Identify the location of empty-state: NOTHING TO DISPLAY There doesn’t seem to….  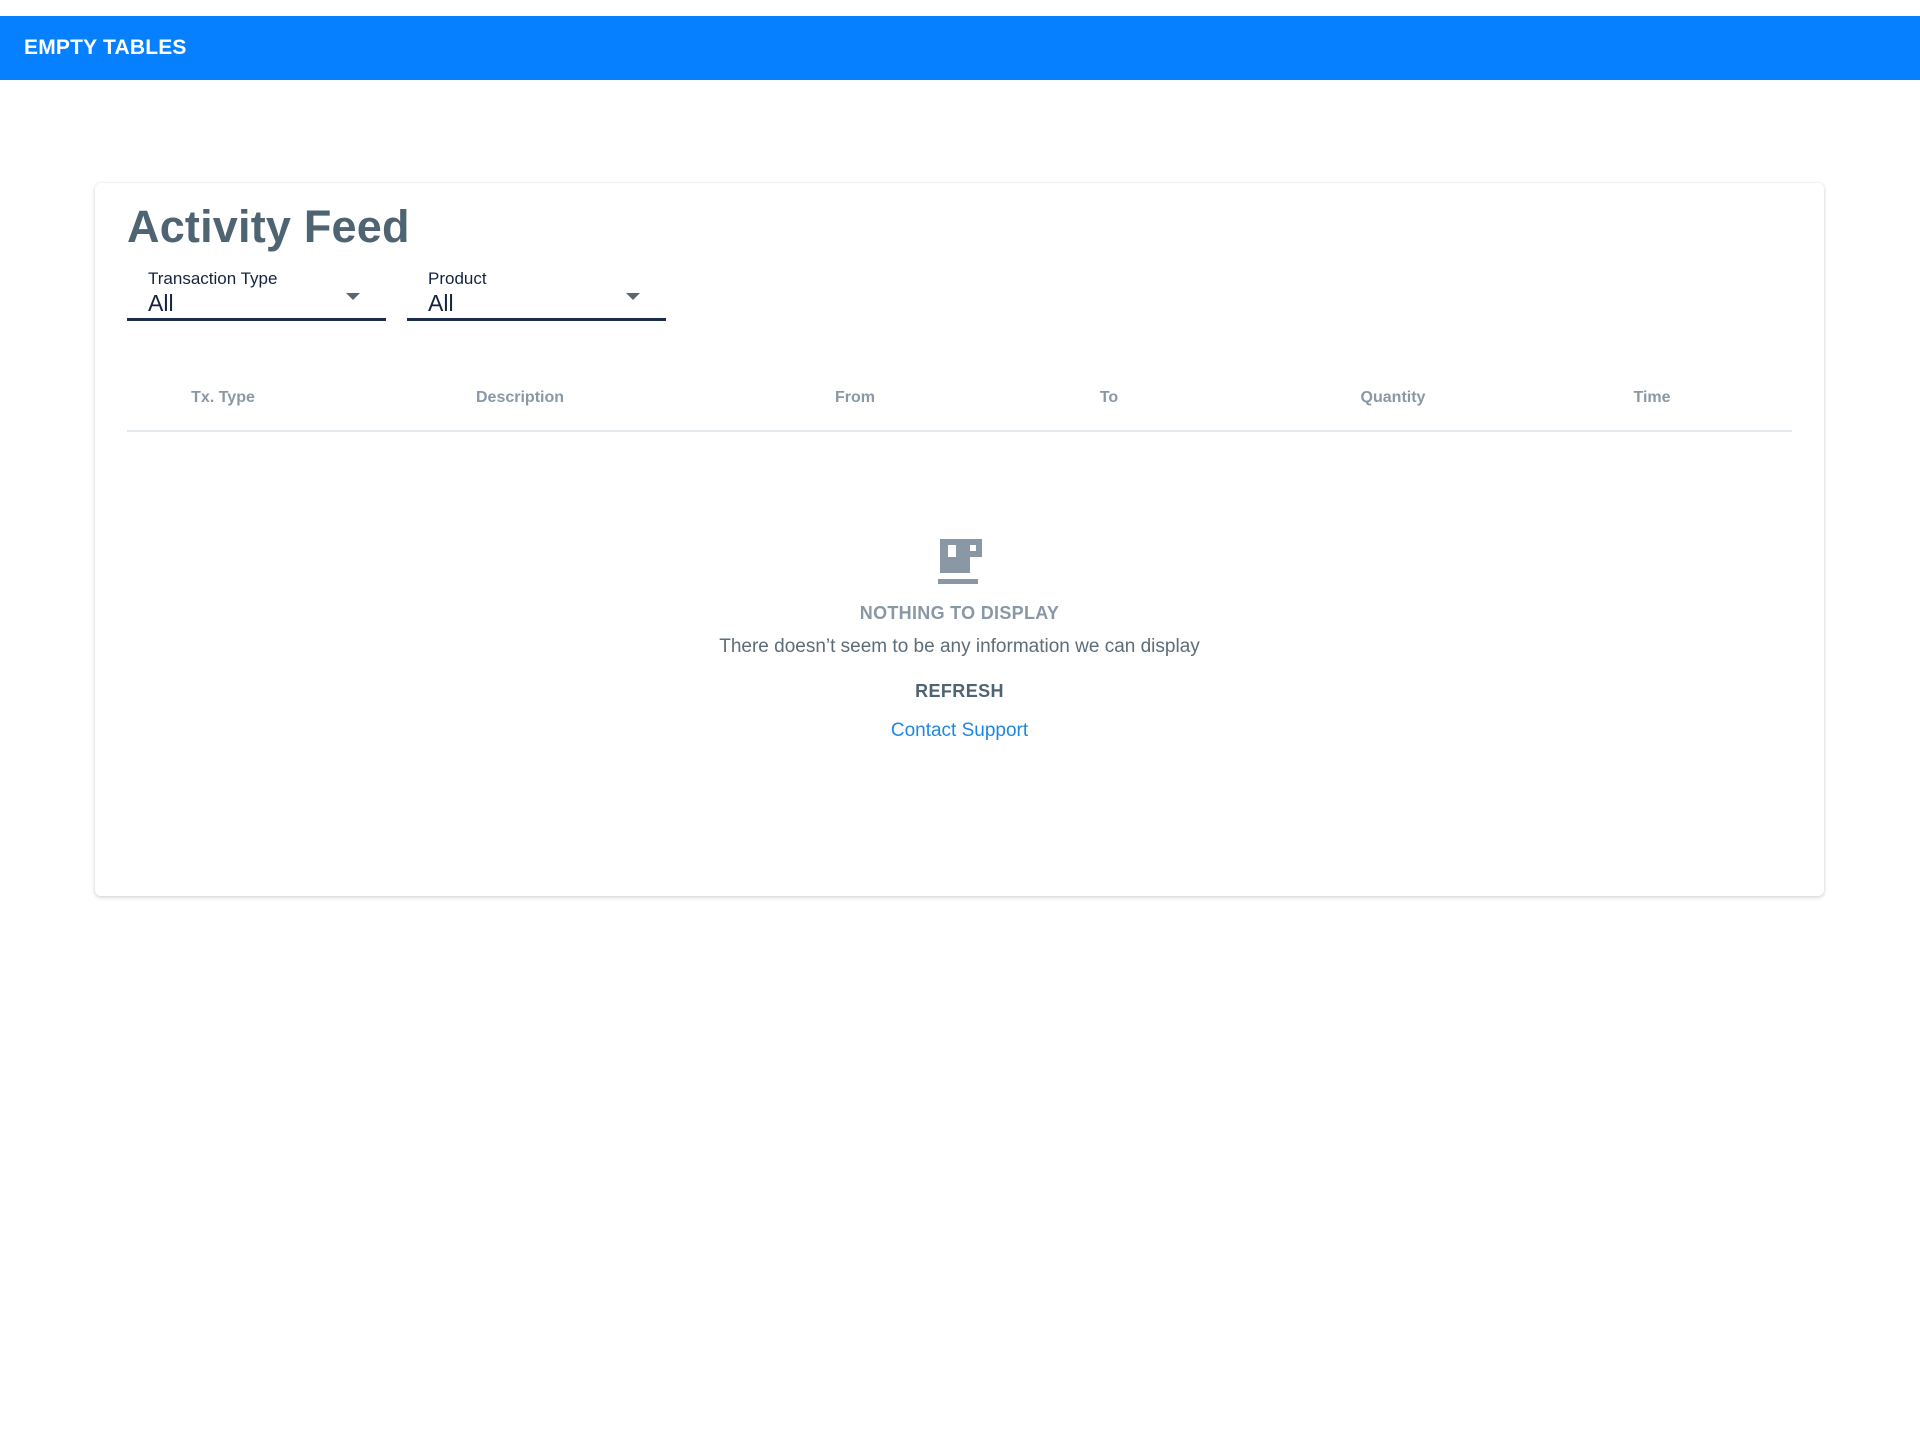
(959, 640).